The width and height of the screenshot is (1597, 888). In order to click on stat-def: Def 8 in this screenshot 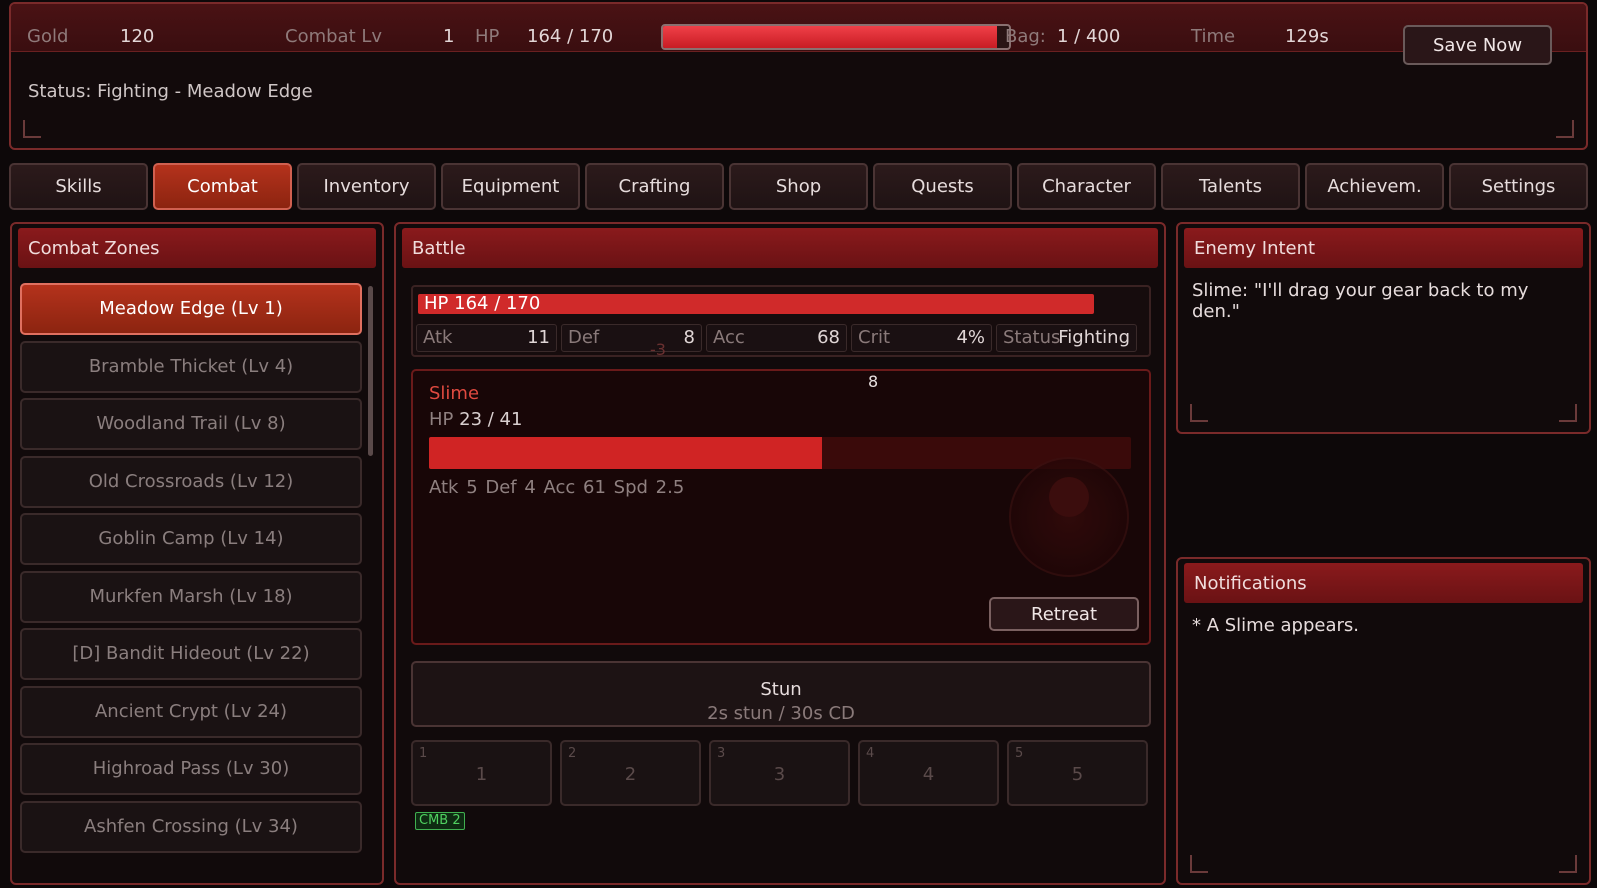, I will do `click(631, 338)`.